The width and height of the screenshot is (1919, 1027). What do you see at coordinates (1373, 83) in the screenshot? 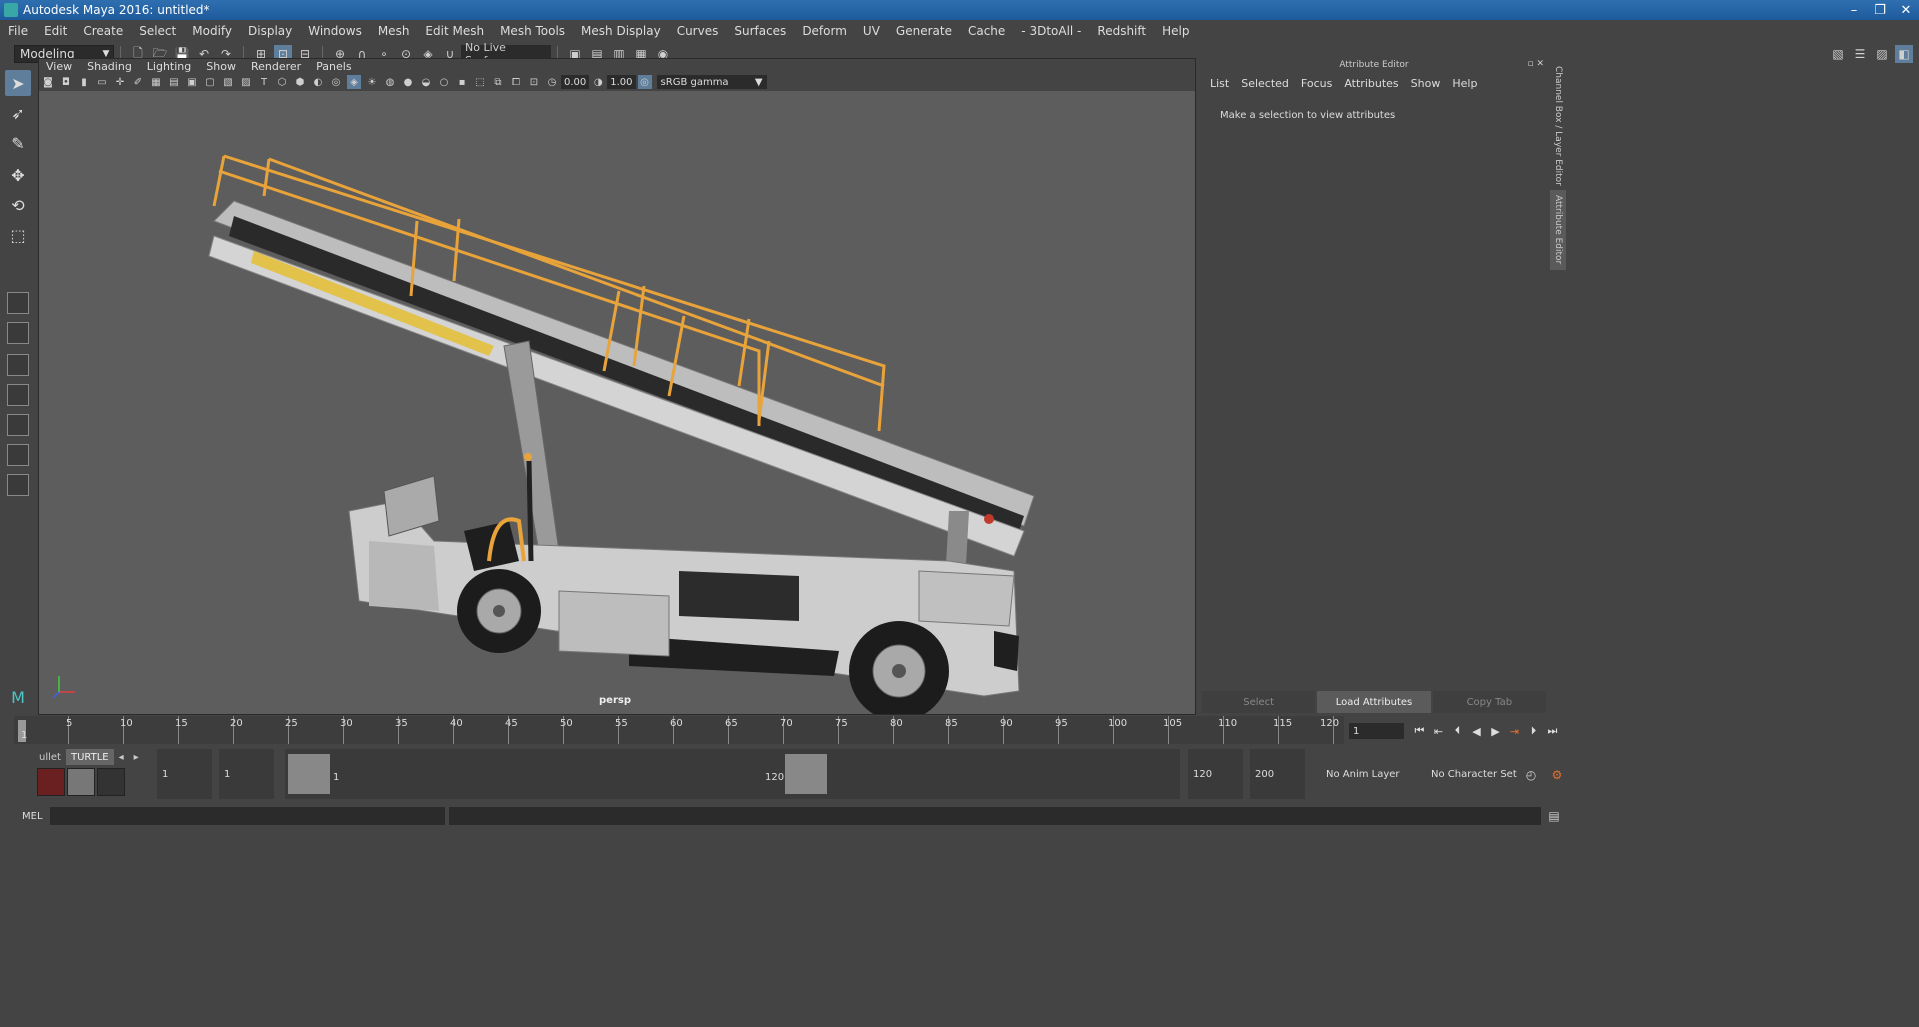
I see `ae-menu-attributes: Attributes` at bounding box center [1373, 83].